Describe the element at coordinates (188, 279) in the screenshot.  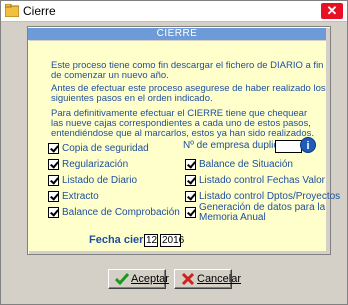
I see `cross-icon` at that location.